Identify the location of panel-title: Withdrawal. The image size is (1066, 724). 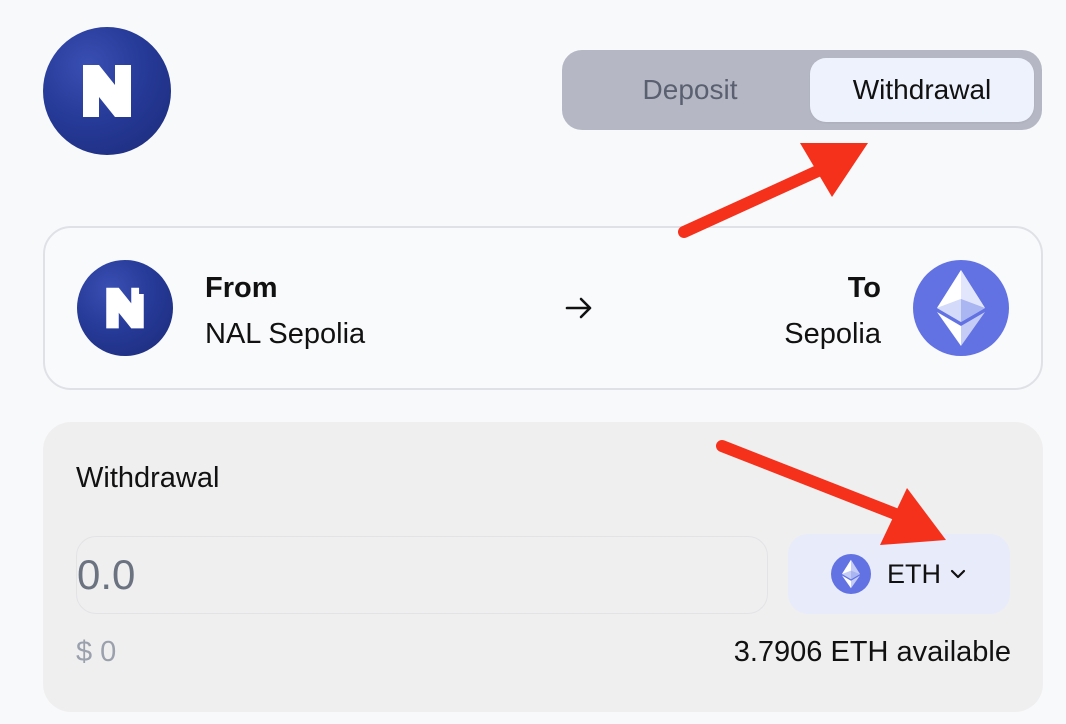
(148, 478).